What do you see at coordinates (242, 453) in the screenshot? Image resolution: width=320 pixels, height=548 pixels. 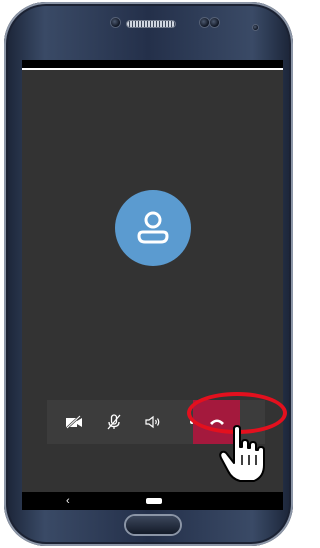 I see `pointer-hand-icon` at bounding box center [242, 453].